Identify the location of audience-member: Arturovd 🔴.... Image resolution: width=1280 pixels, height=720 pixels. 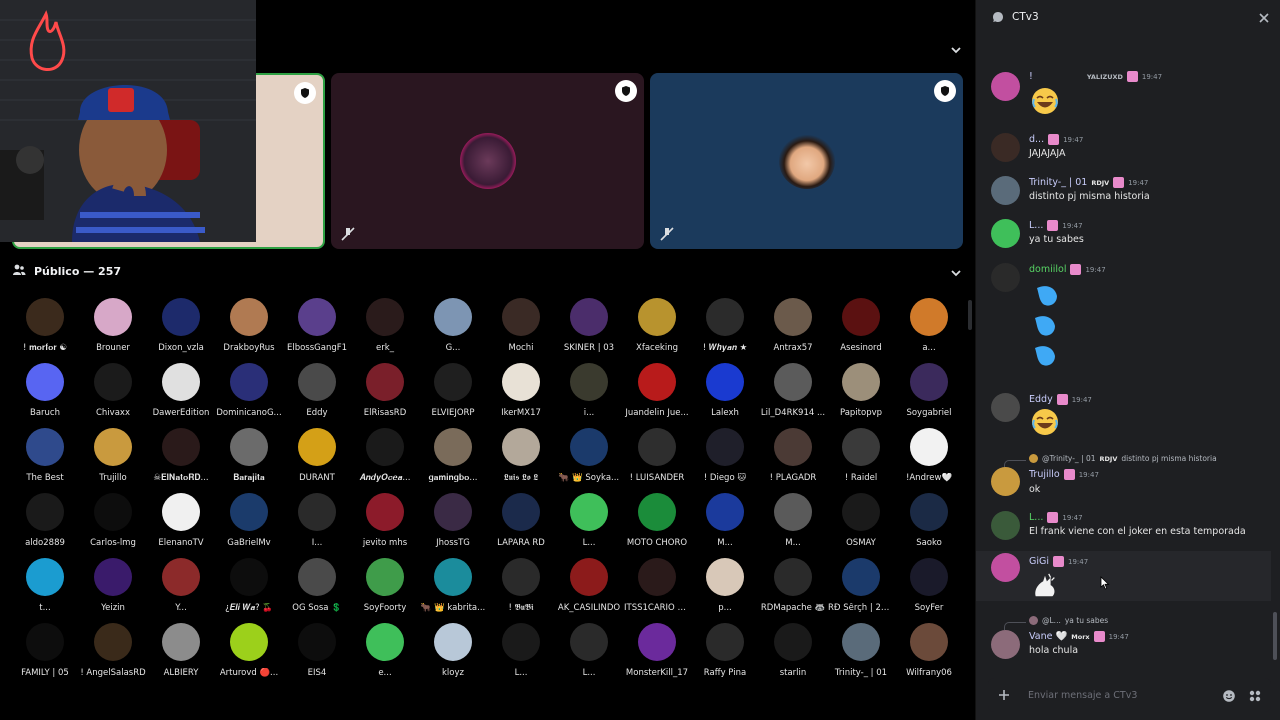
(249, 655).